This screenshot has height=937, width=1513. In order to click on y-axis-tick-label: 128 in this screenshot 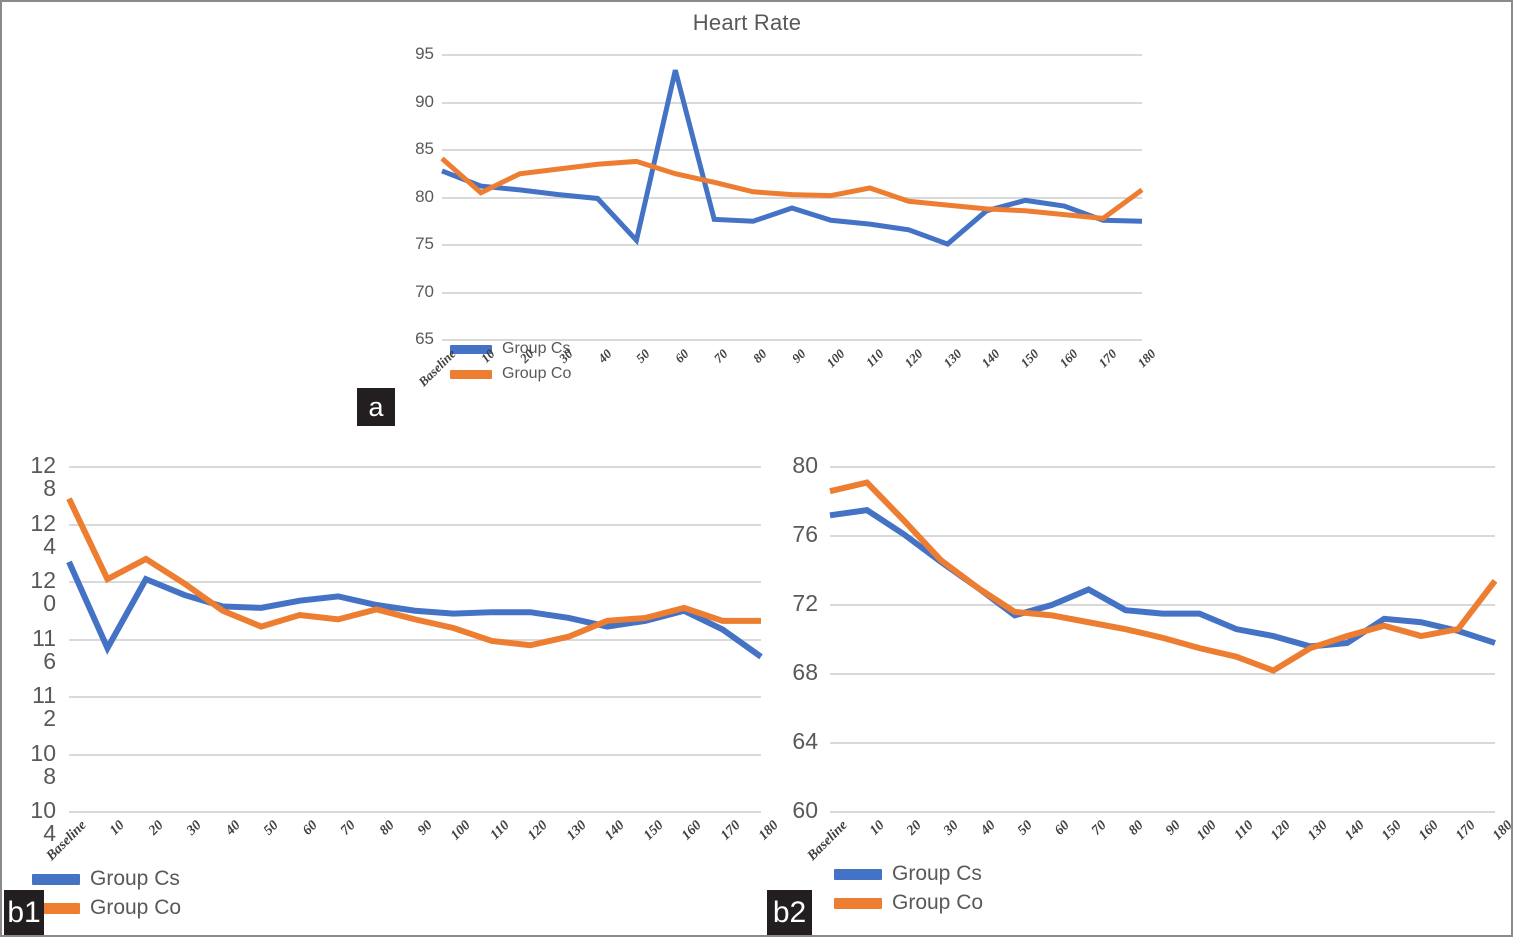, I will do `click(43, 476)`.